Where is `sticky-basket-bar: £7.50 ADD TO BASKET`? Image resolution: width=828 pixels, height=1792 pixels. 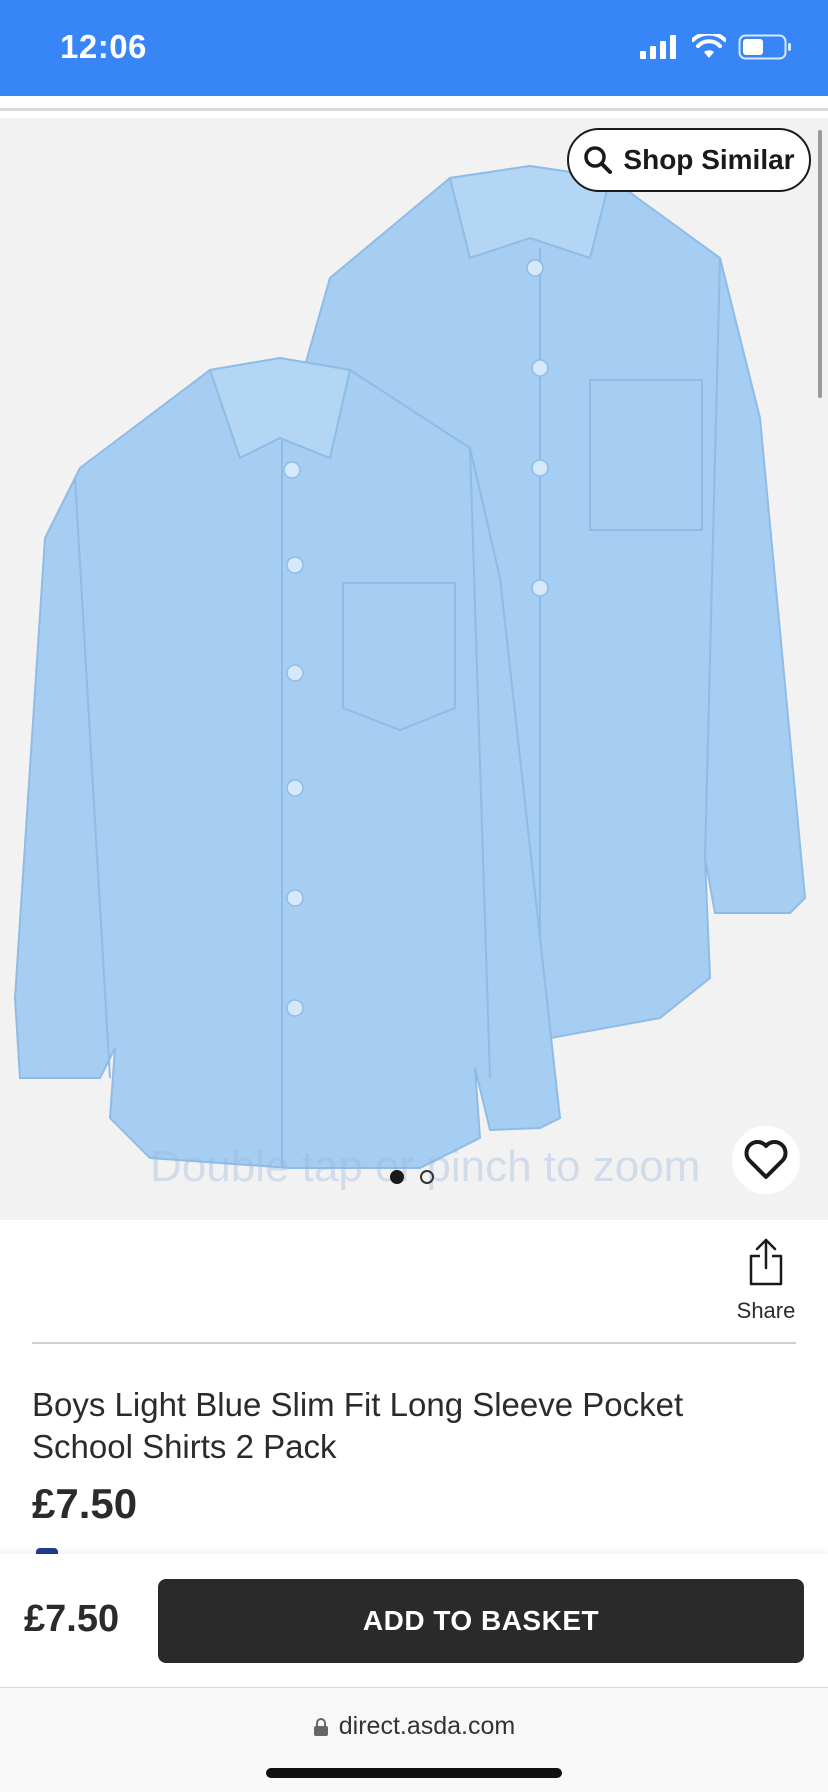
sticky-basket-bar: £7.50 ADD TO BASKET is located at coordinates (414, 1621).